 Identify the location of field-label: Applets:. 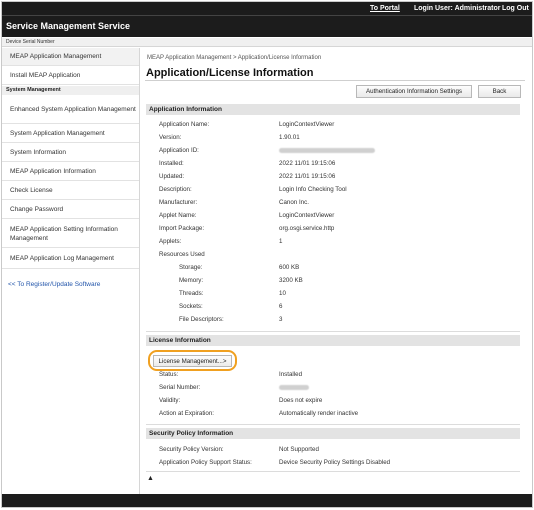
(170, 241).